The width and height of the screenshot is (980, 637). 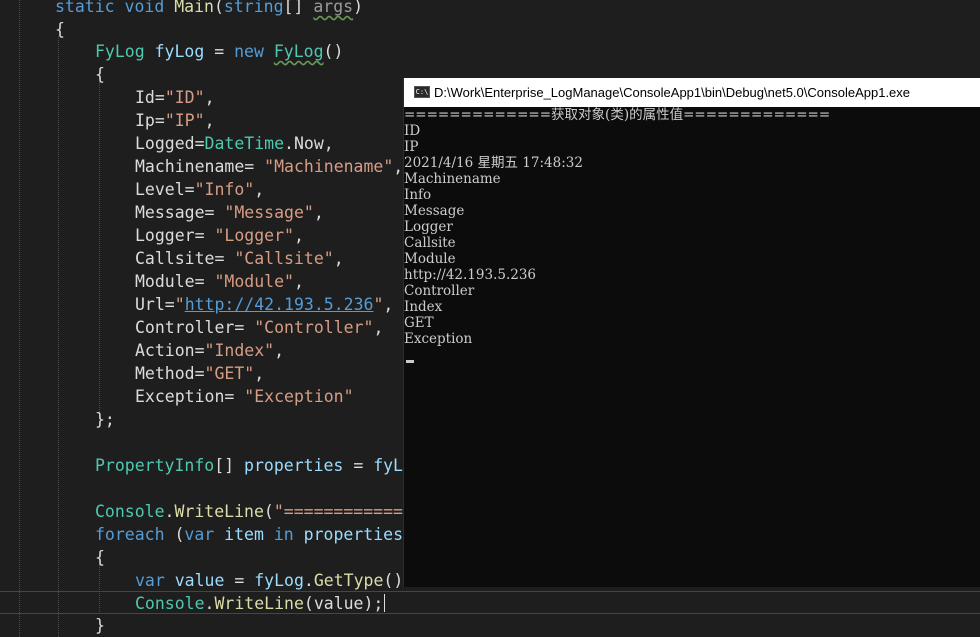 I want to click on code-token: Callsite=, so click(x=180, y=258).